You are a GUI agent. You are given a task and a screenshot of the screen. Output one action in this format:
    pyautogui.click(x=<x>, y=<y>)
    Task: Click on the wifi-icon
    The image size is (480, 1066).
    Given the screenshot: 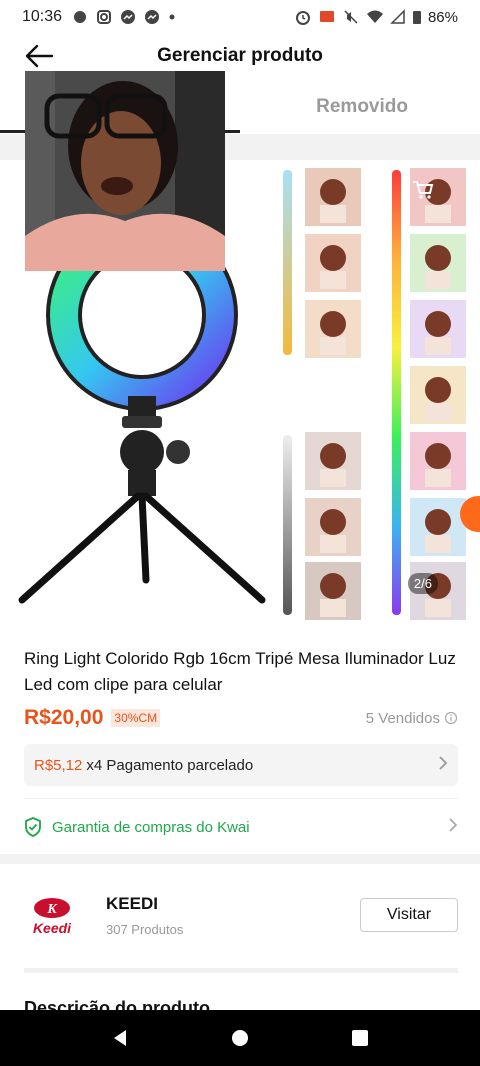 What is the action you would take?
    pyautogui.click(x=374, y=16)
    